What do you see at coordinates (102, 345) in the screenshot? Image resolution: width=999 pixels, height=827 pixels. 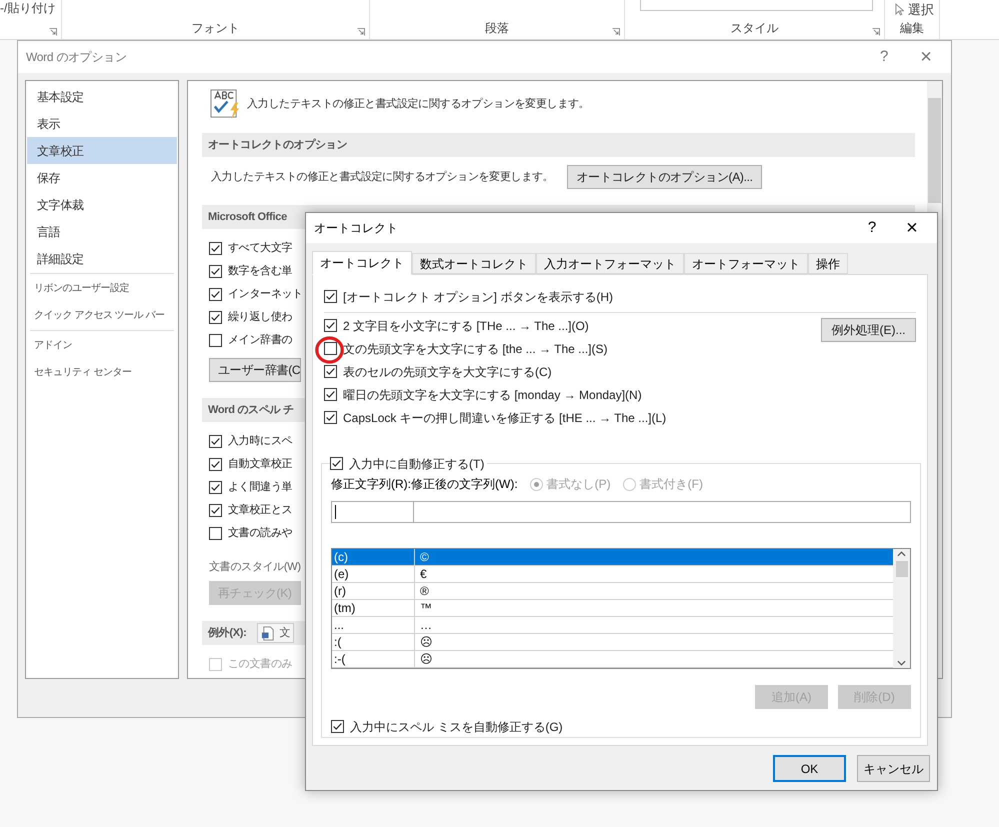 I see `sidebar-item: アドイン` at bounding box center [102, 345].